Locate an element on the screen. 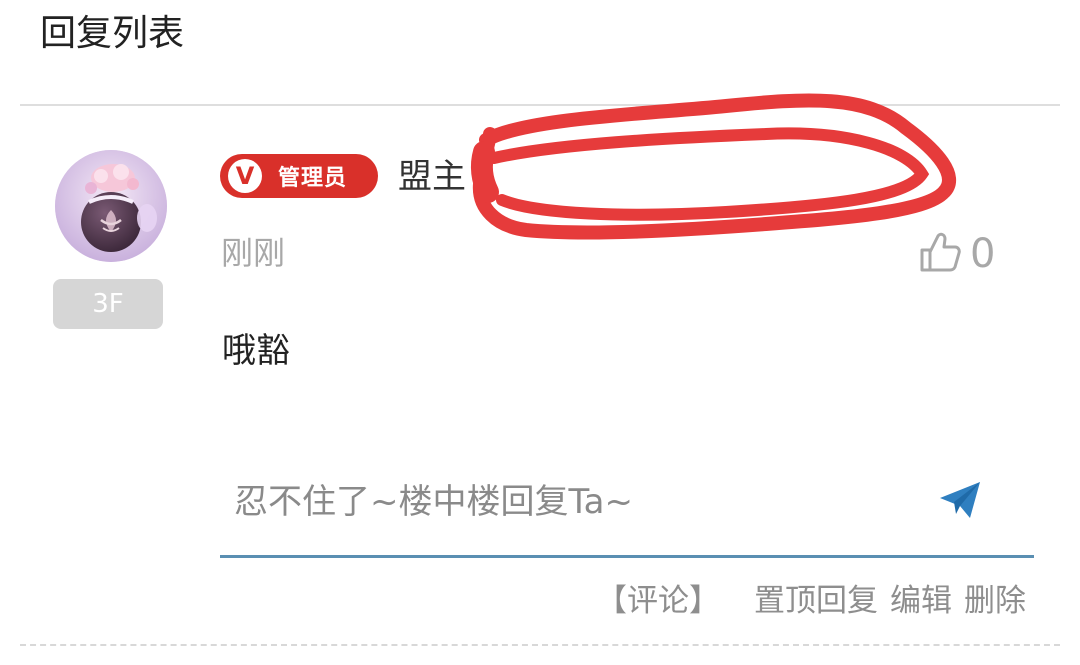 The image size is (1080, 665). like-count: 0 is located at coordinates (983, 254).